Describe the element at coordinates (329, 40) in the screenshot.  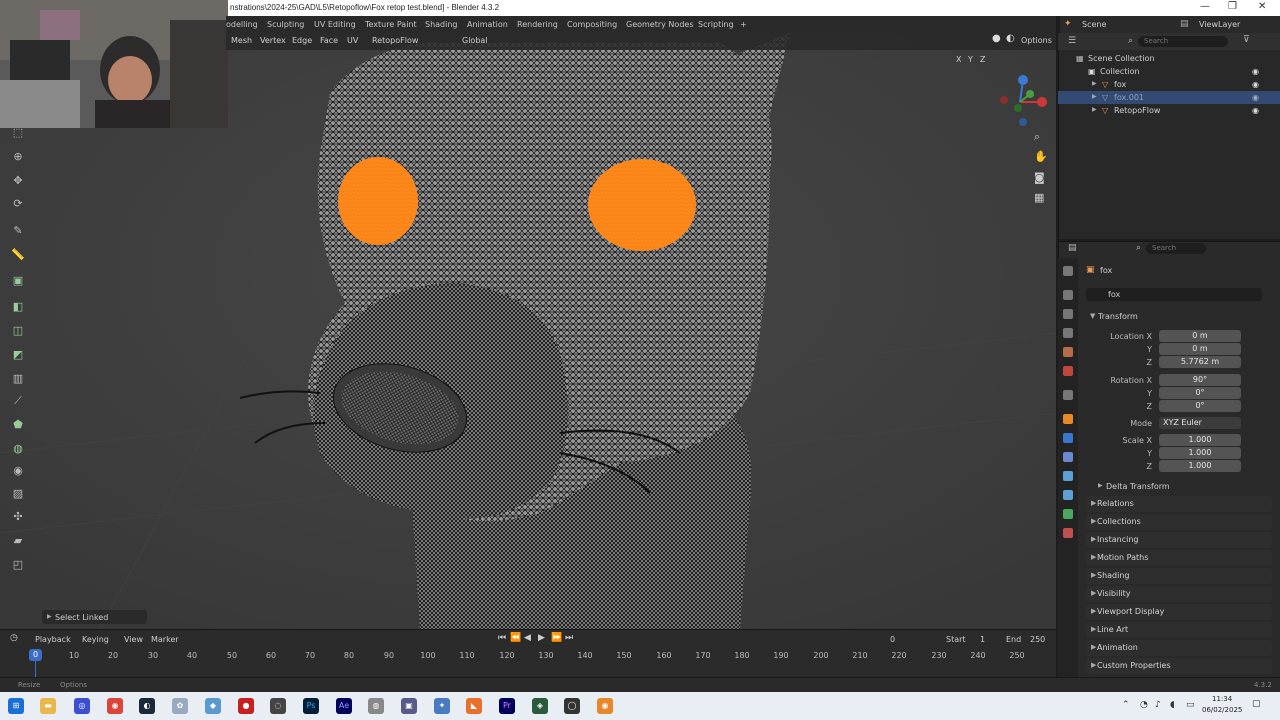
I see `menu-face: Face` at that location.